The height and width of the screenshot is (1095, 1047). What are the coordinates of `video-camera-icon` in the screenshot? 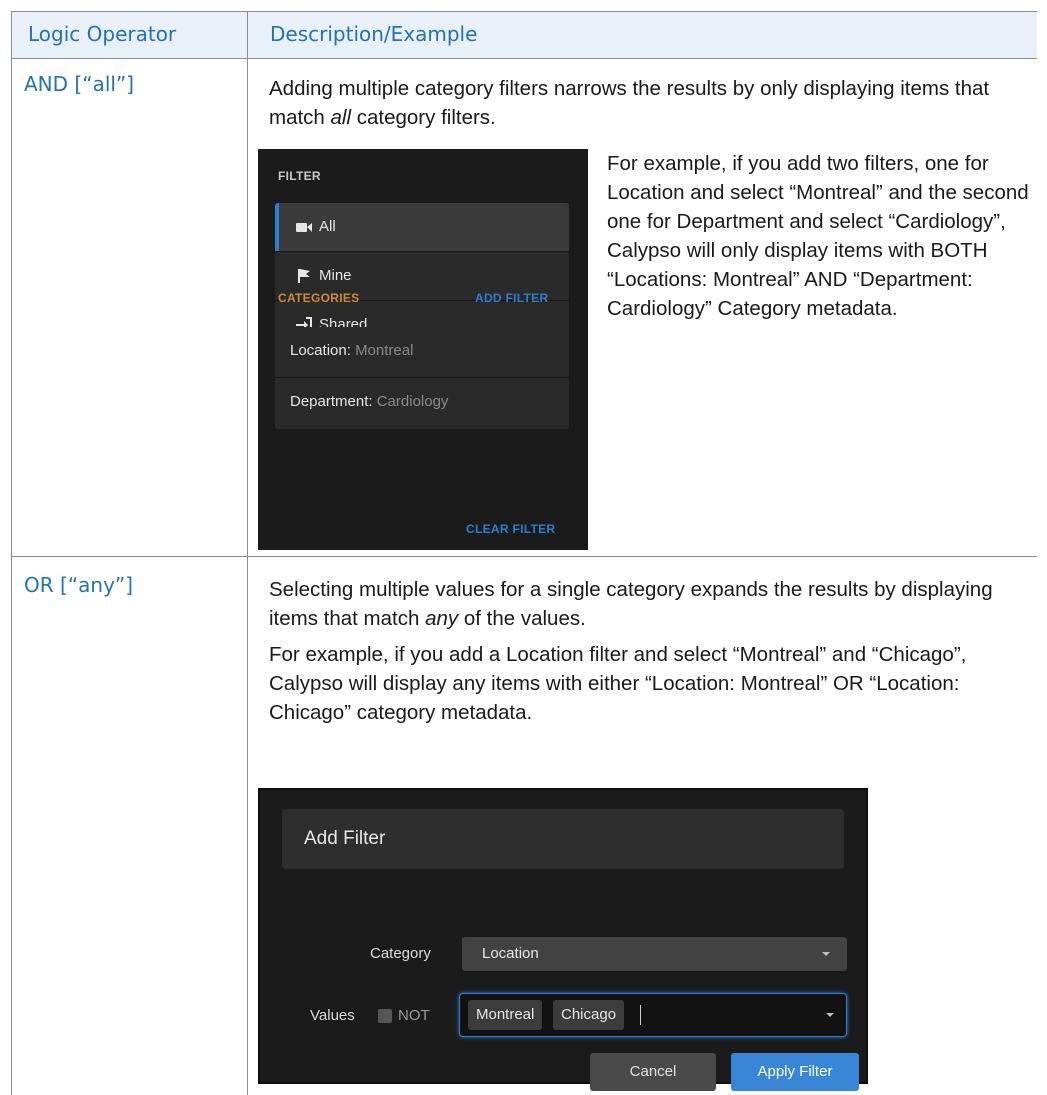 It's located at (304, 227).